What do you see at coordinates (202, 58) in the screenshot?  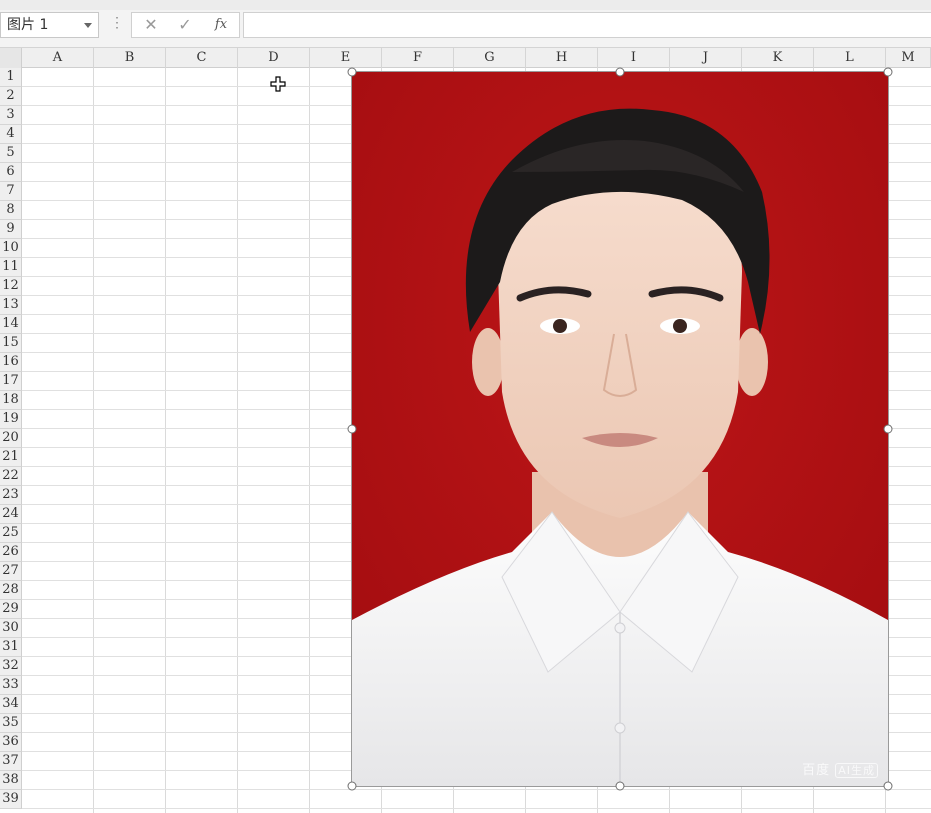 I see `column-header-c: C` at bounding box center [202, 58].